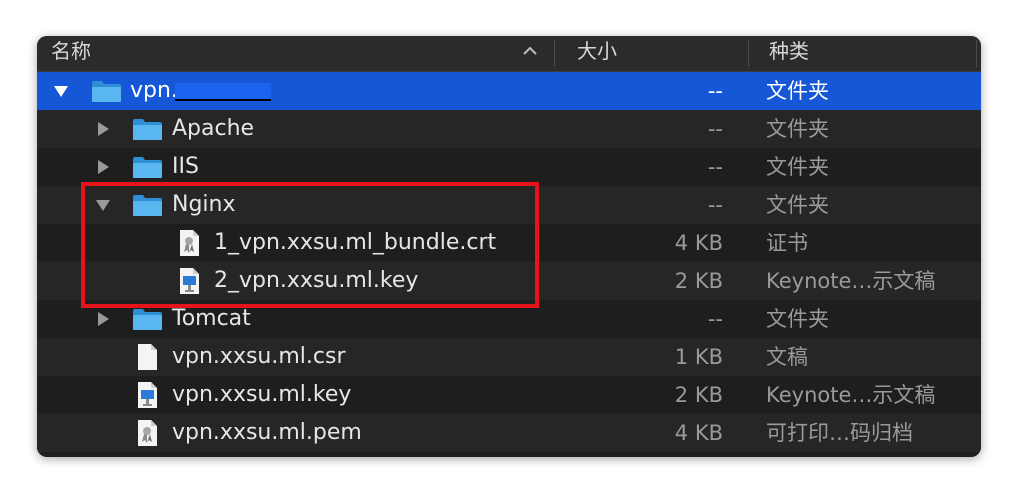  Describe the element at coordinates (223, 100) in the screenshot. I see `redaction-underline` at that location.